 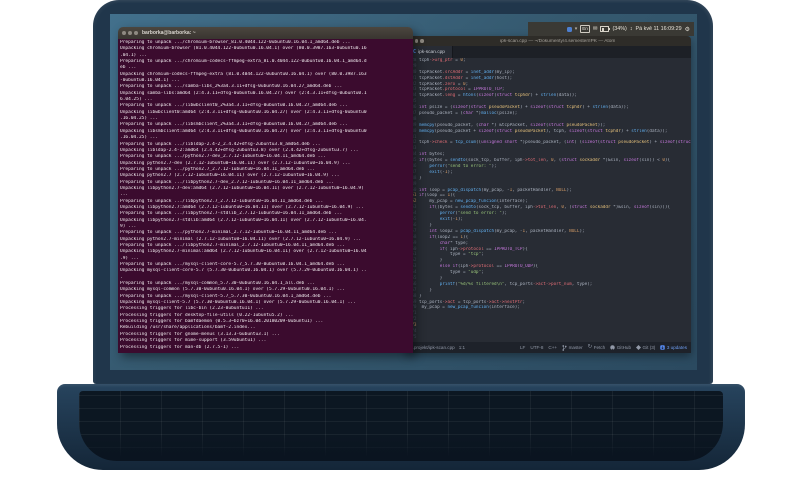 What do you see at coordinates (462, 347) in the screenshot?
I see `status-cursor-position: 1:1` at bounding box center [462, 347].